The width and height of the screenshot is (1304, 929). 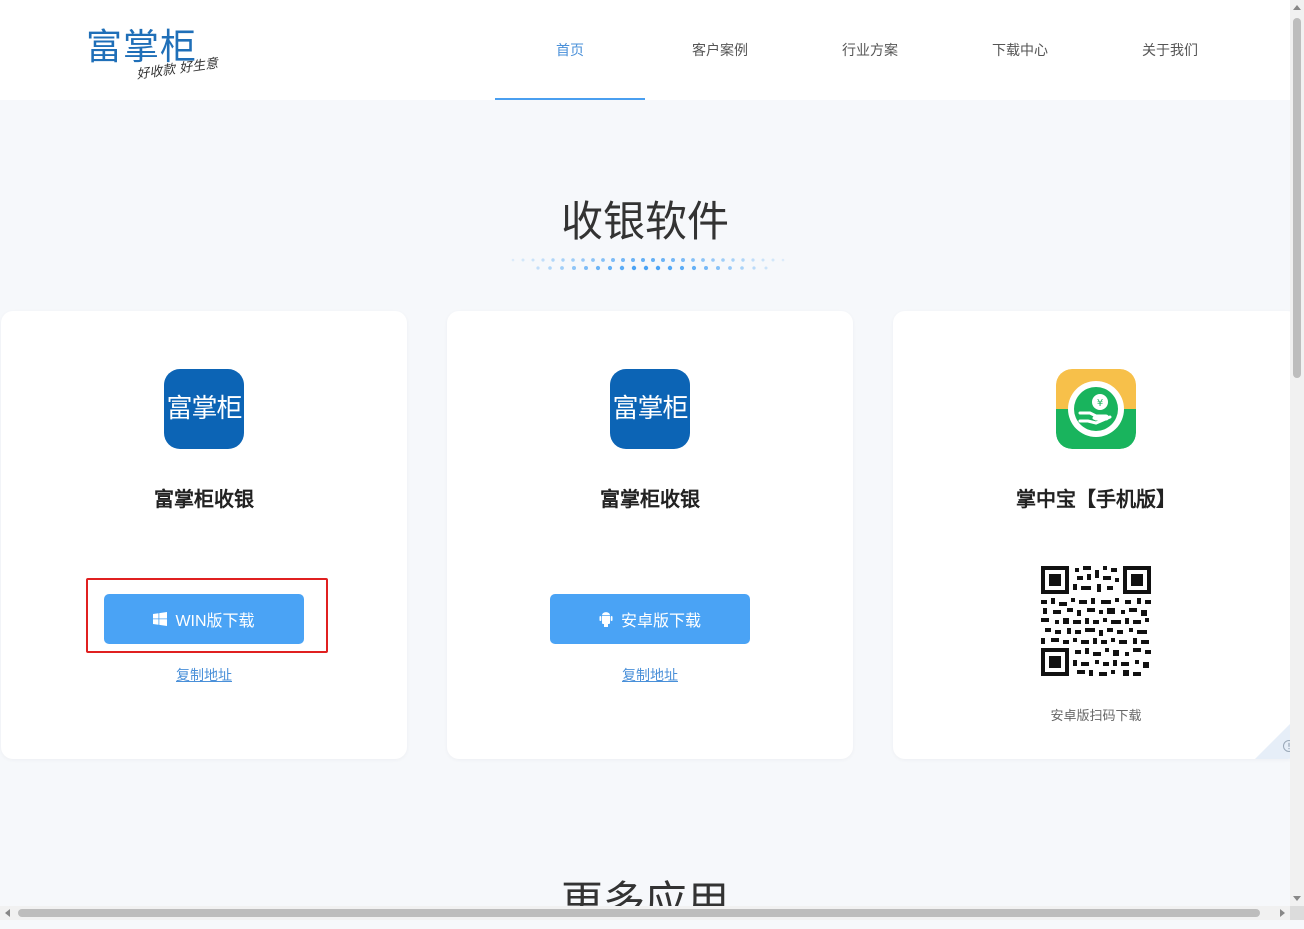 I want to click on scroll-down-icon, so click(x=1297, y=898).